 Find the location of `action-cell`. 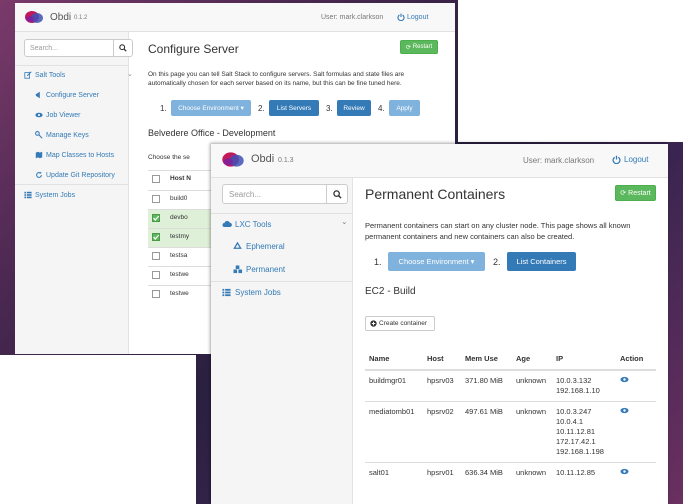

action-cell is located at coordinates (636, 385).